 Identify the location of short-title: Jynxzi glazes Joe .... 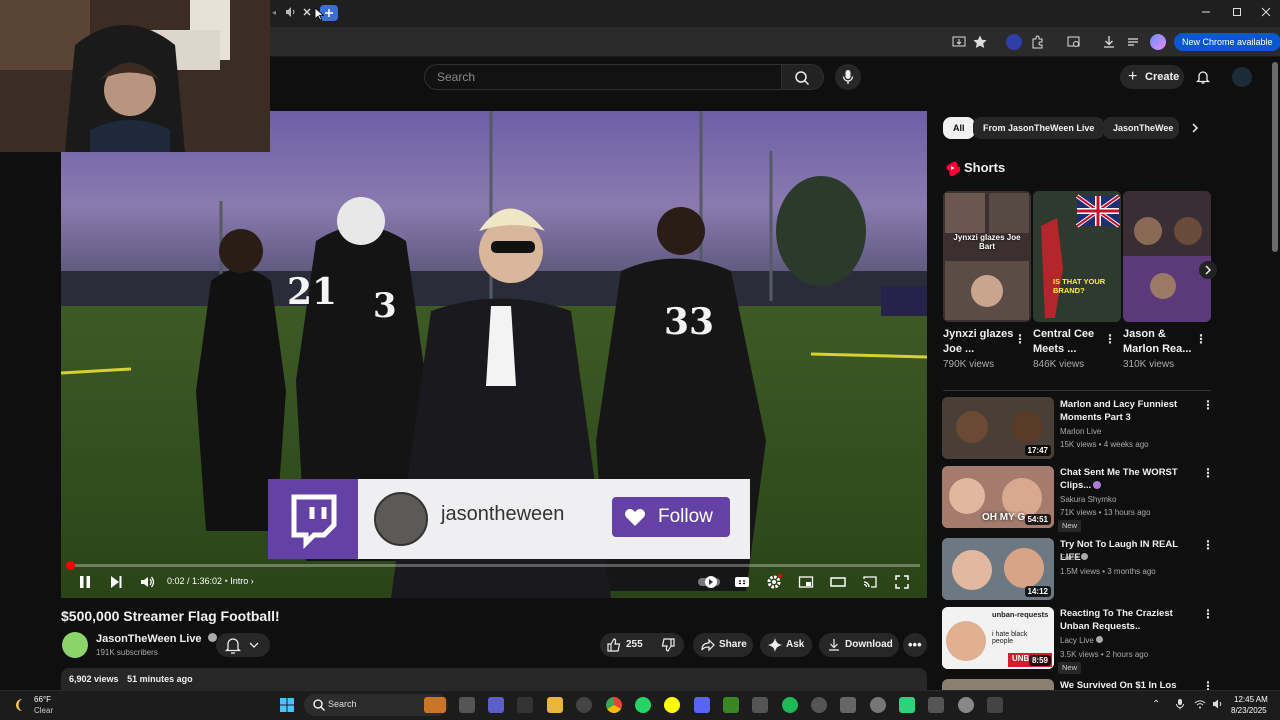
(981, 342).